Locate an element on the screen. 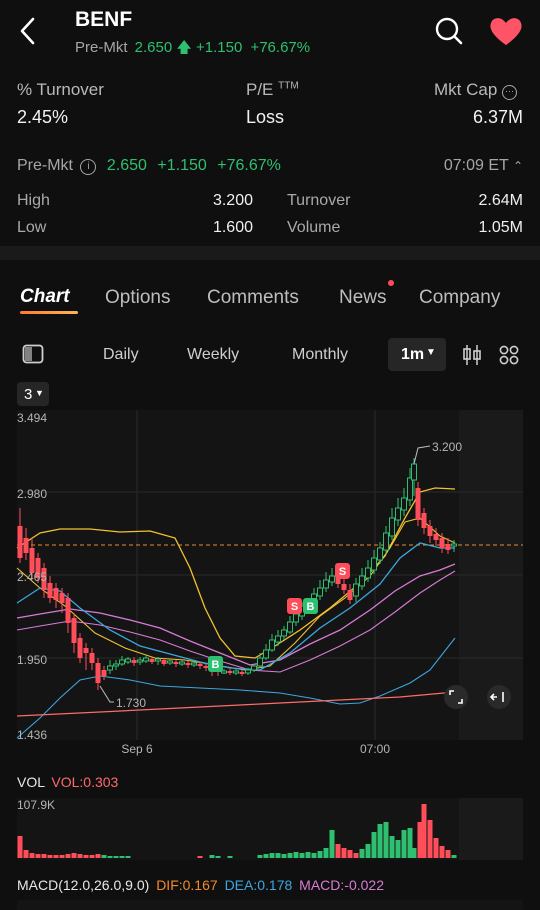 This screenshot has width=540, height=910. period-select-1m: 1m ▼ is located at coordinates (417, 354).